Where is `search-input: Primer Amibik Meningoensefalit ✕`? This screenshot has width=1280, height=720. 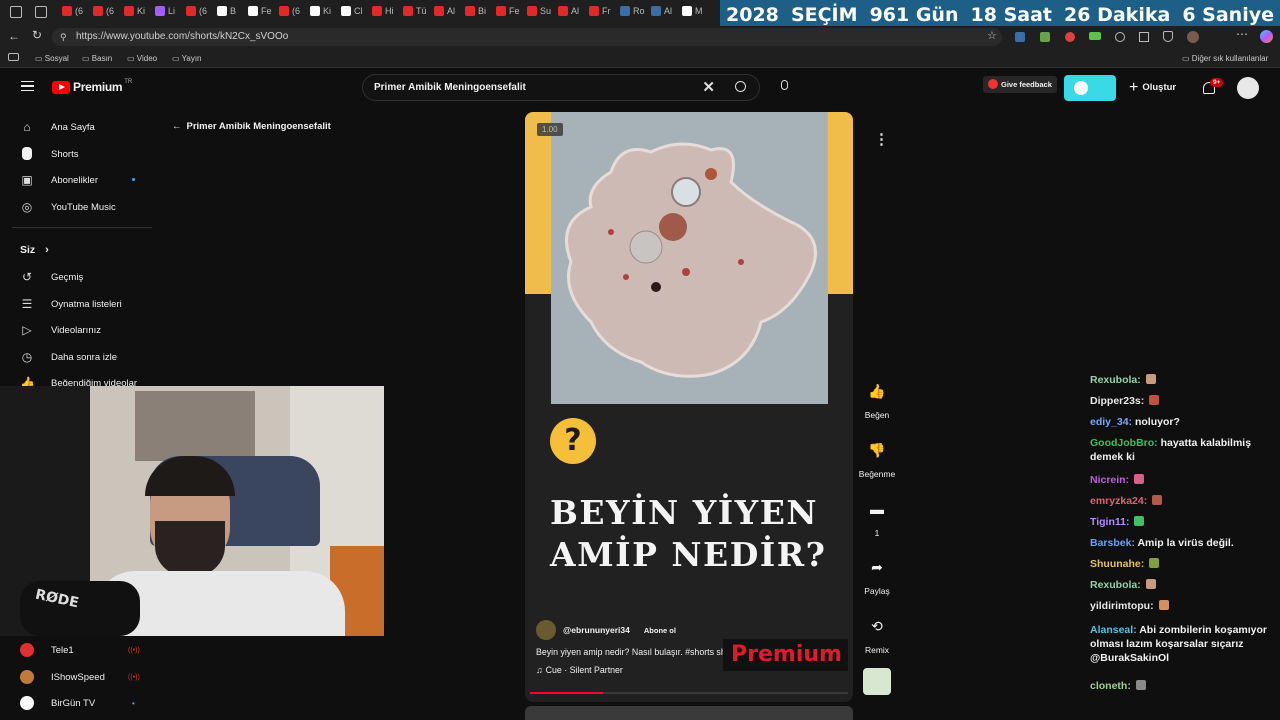 search-input: Primer Amibik Meningoensefalit ✕ is located at coordinates (561, 87).